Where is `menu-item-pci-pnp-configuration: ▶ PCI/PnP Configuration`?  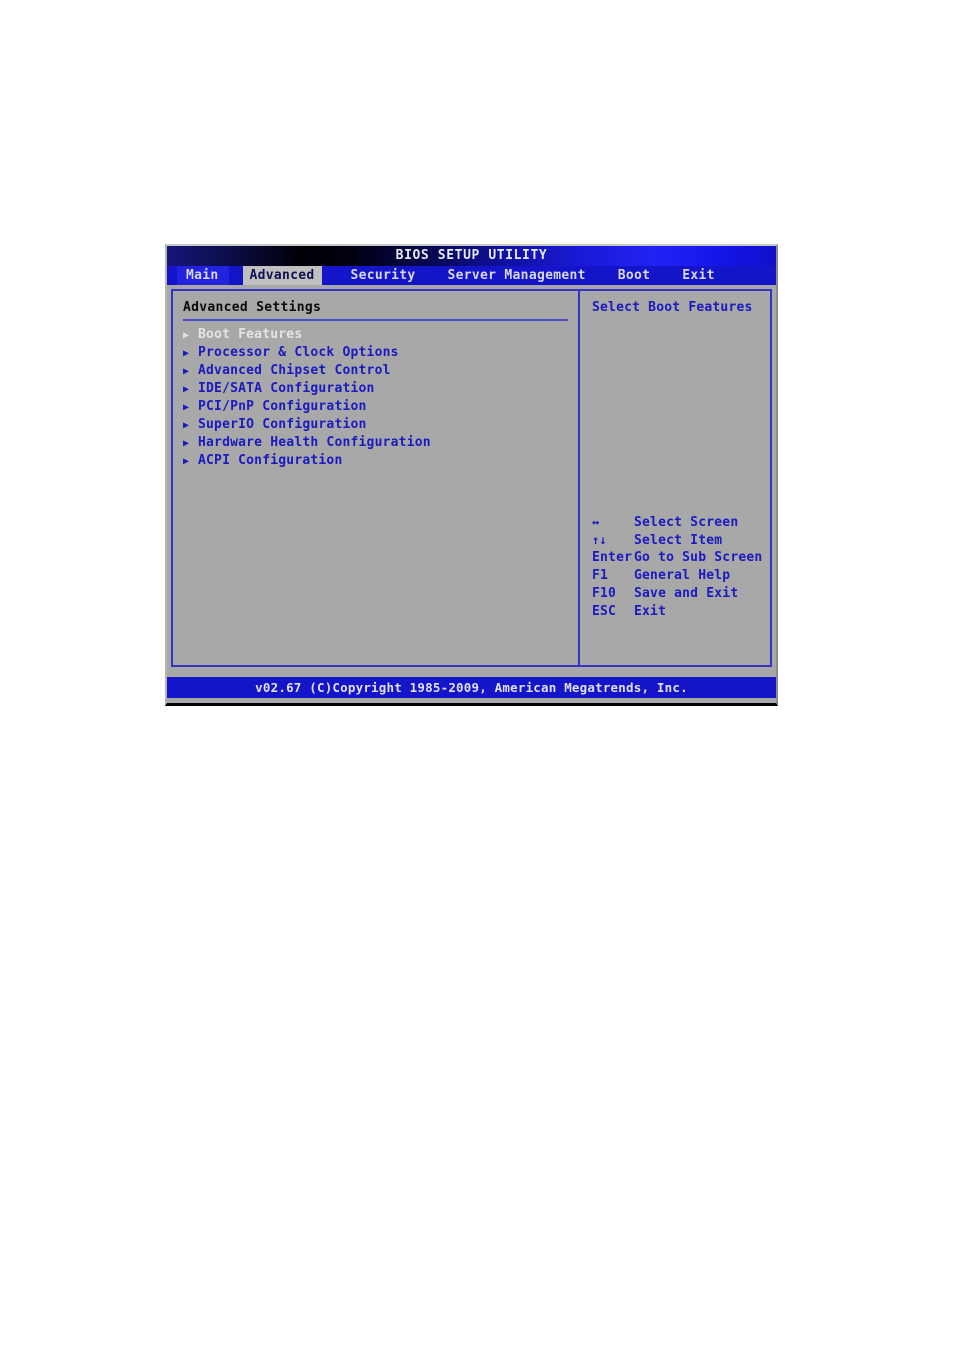
menu-item-pci-pnp-configuration: ▶ PCI/PnP Configuration is located at coordinates (375, 407).